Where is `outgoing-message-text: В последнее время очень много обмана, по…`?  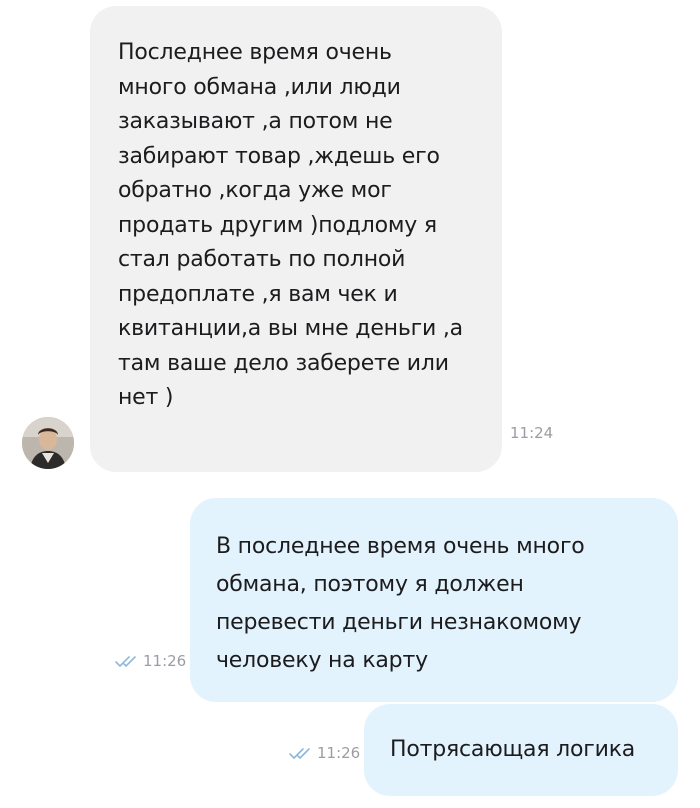 outgoing-message-text: В последнее время очень много обмана, по… is located at coordinates (400, 603).